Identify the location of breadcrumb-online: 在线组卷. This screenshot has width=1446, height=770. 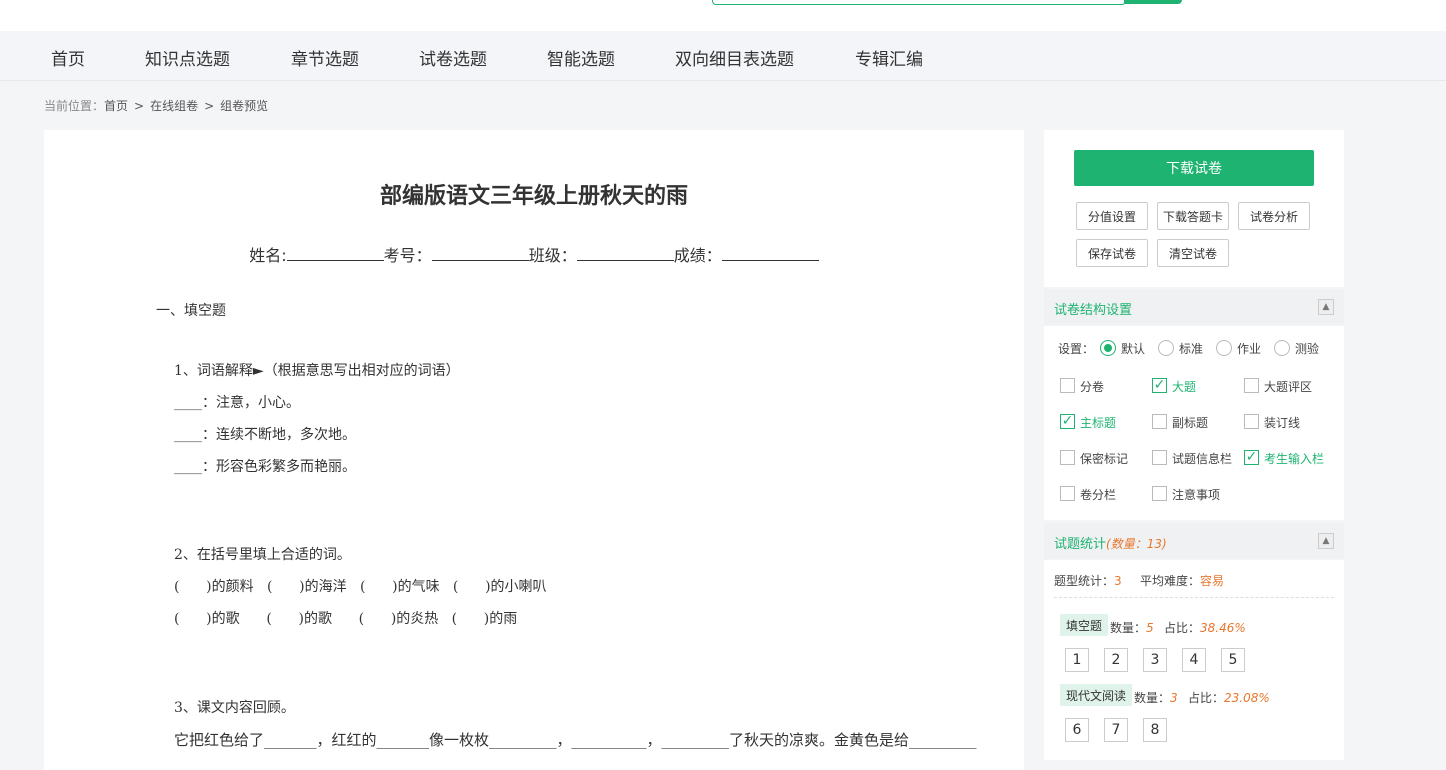
(174, 106).